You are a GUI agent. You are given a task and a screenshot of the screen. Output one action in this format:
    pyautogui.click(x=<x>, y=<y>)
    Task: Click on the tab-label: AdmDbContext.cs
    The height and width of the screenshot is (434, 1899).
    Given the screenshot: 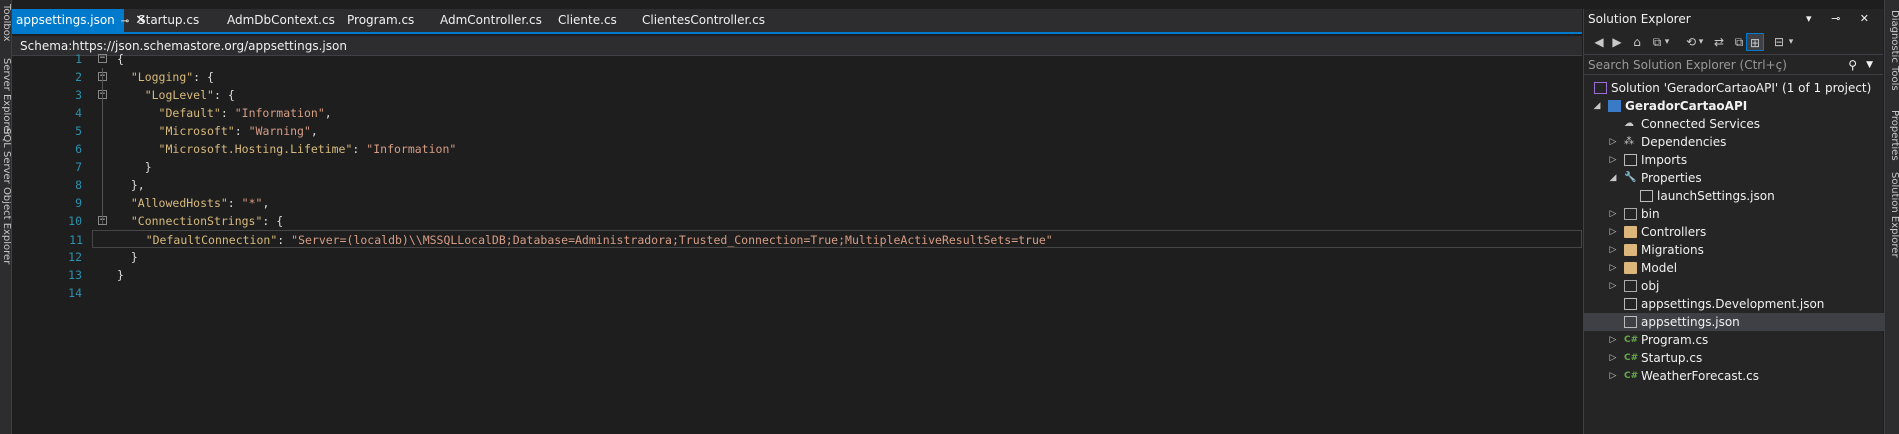 What is the action you would take?
    pyautogui.click(x=281, y=20)
    